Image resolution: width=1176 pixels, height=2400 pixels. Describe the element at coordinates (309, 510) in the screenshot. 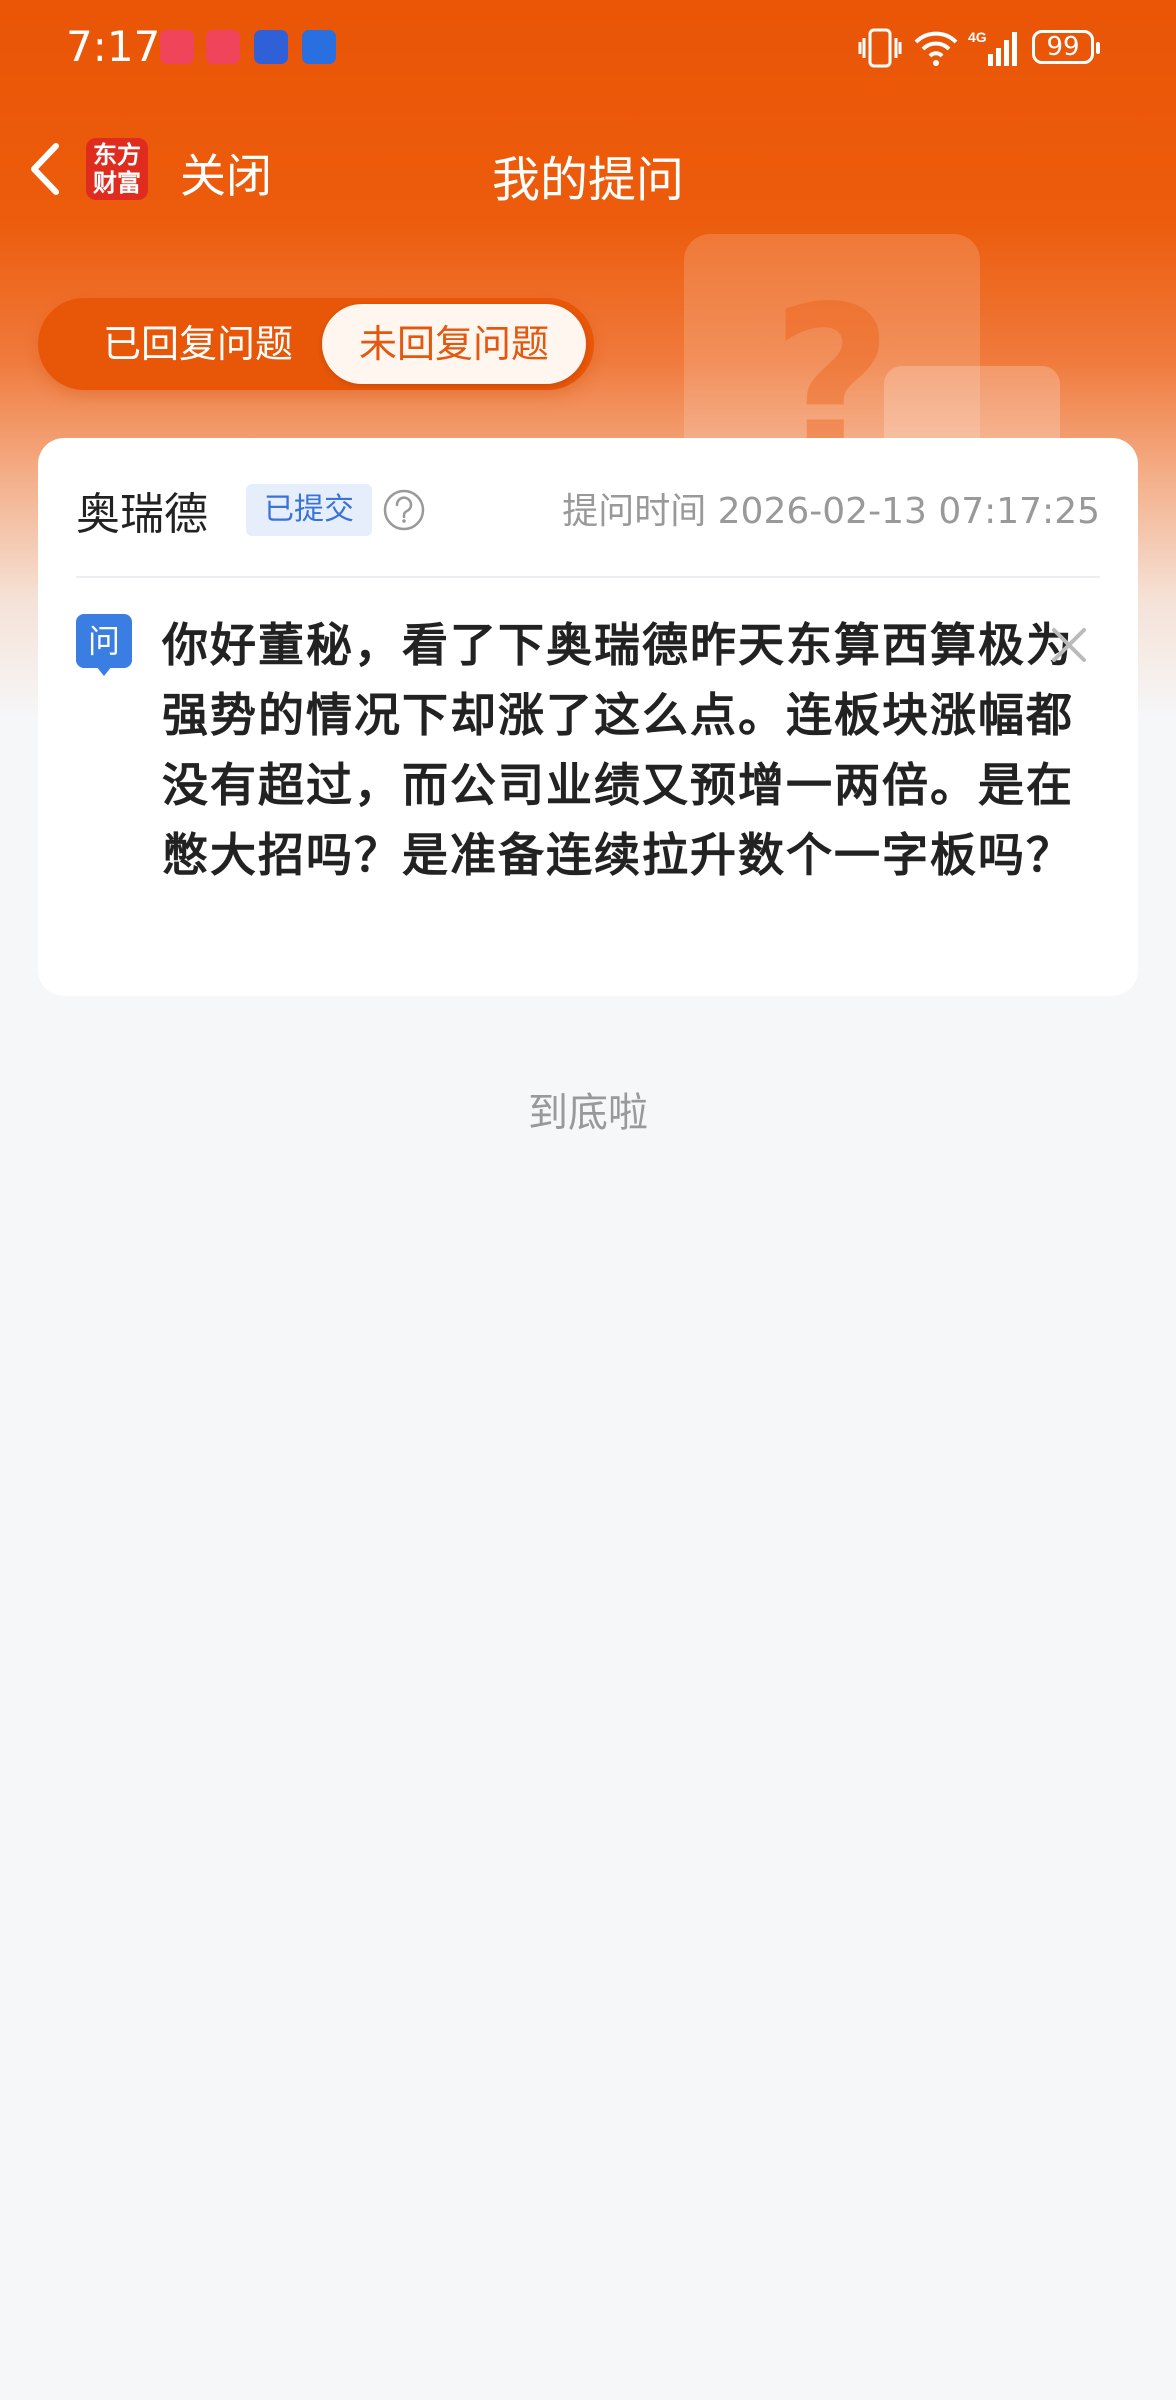

I see `status-badge: 已提交` at that location.